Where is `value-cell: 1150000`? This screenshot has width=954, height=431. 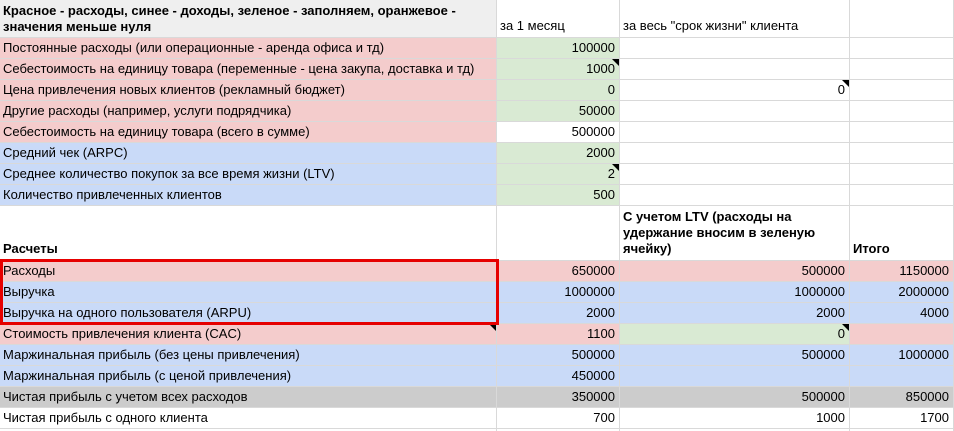
value-cell: 1150000 is located at coordinates (902, 271).